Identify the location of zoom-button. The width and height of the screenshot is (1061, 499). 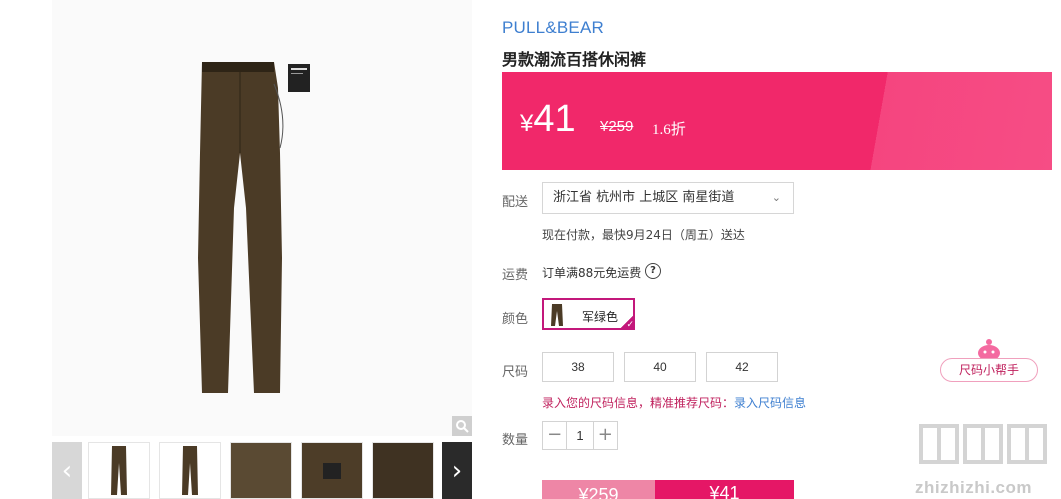
(462, 426).